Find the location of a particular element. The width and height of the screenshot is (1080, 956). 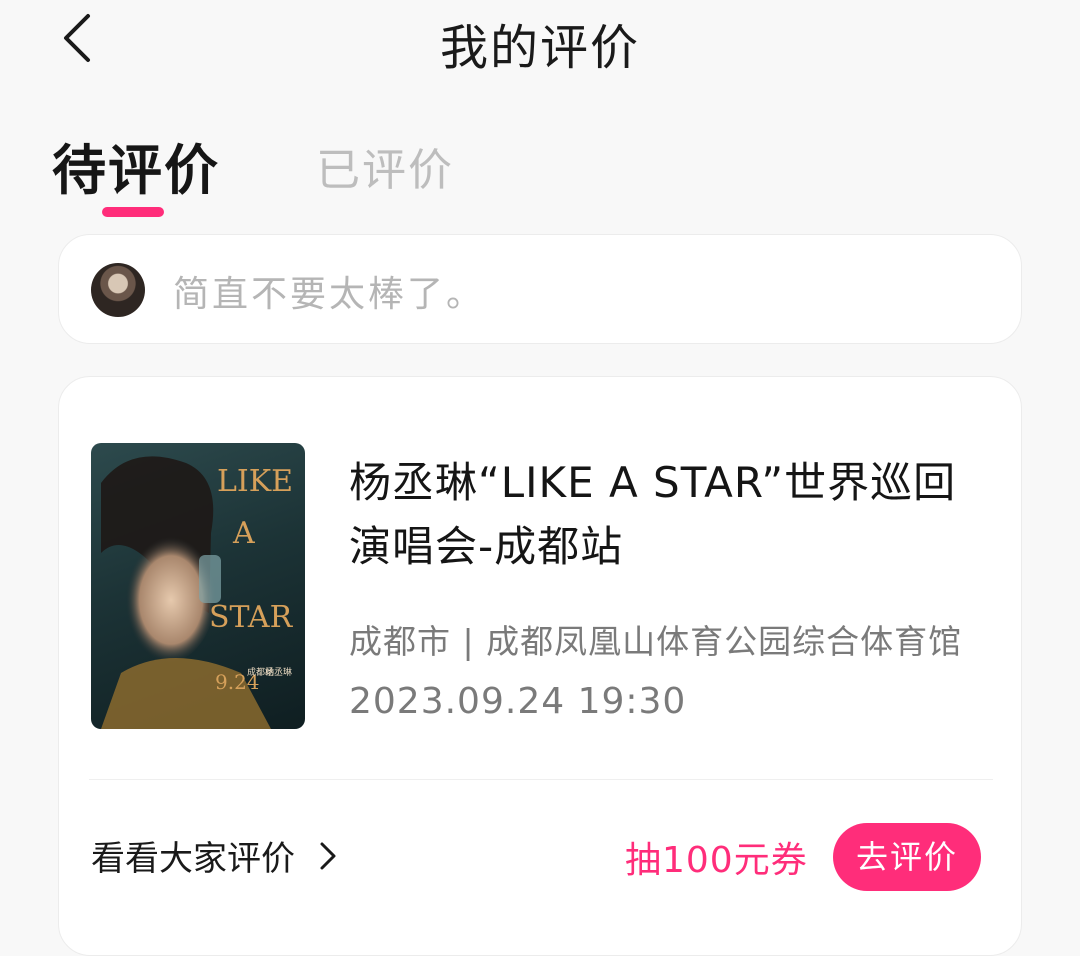

divider is located at coordinates (541, 779).